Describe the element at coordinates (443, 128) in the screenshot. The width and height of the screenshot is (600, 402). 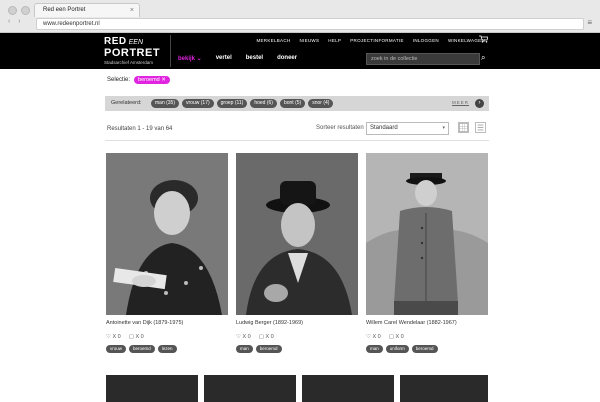
I see `chevron-down-icon: ▾` at that location.